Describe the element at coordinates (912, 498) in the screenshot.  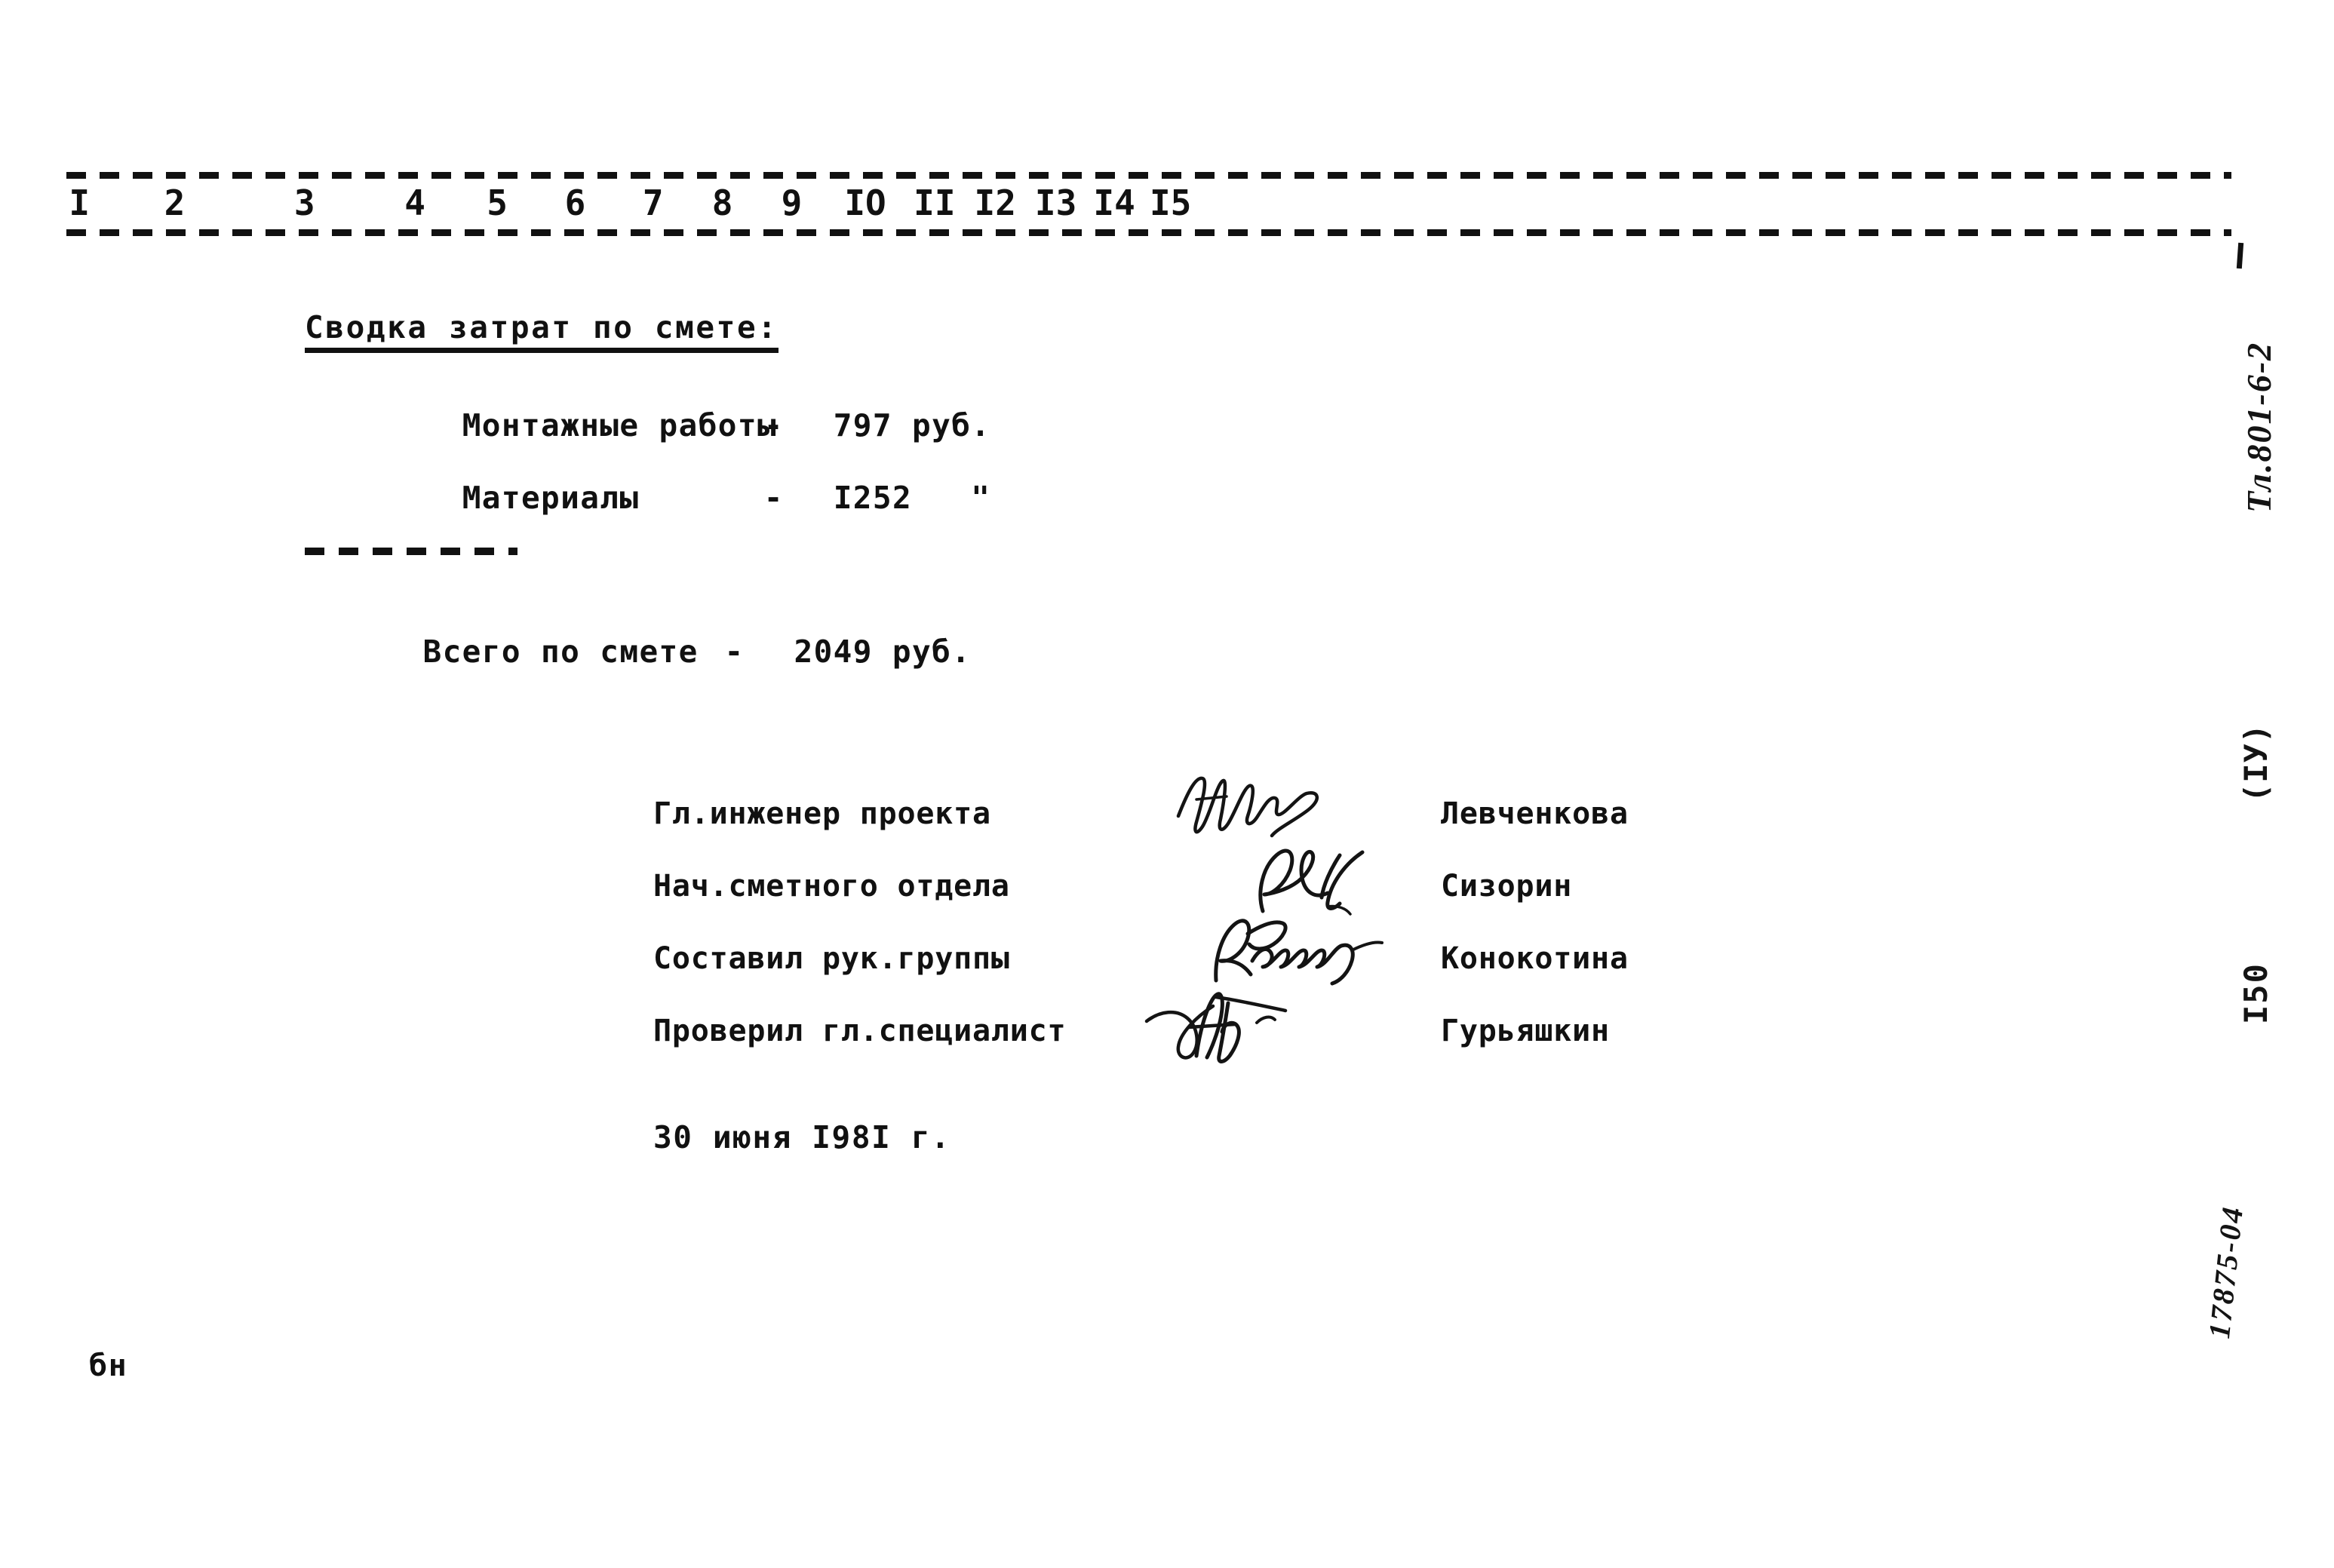
I see `cost-value-materials: I252 "` at that location.